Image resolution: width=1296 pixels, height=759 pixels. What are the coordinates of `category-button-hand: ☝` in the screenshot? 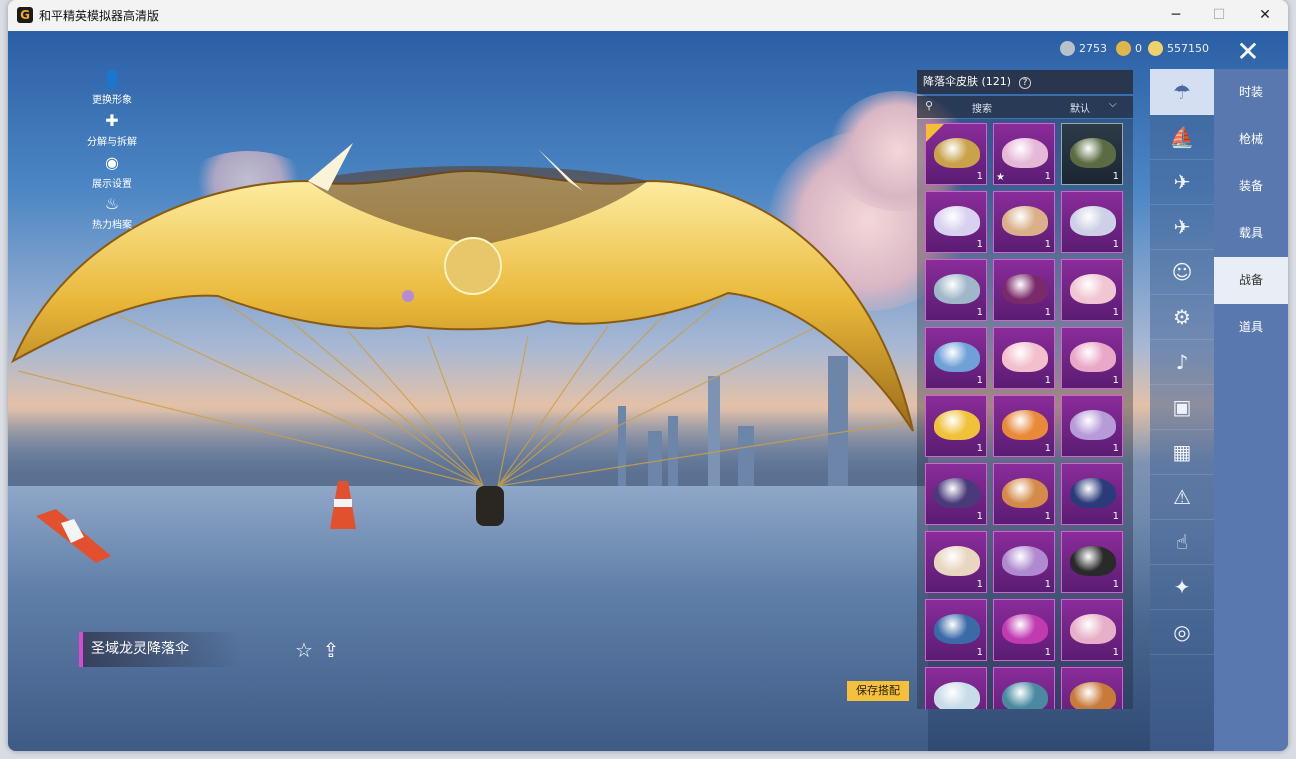 It's located at (1182, 542).